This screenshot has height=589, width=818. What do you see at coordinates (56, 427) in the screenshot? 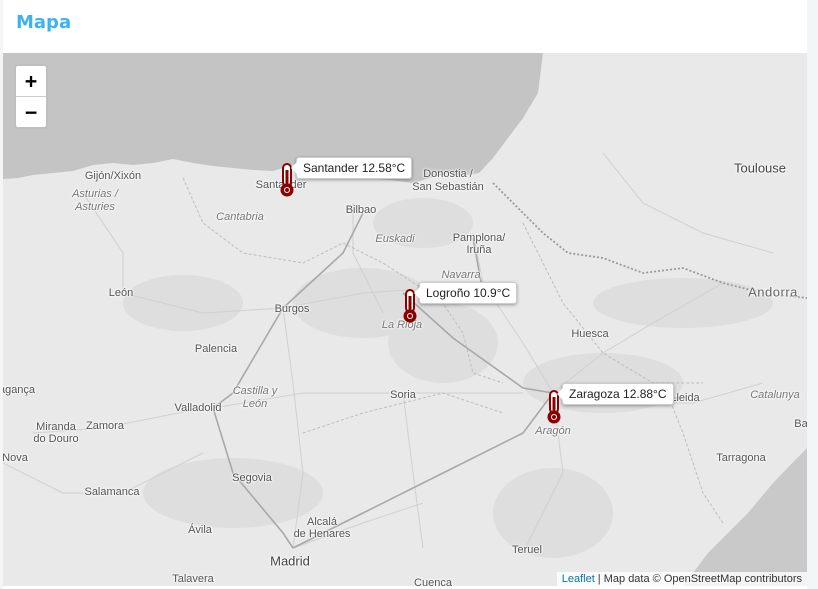
I see `label-miranda: Miranda` at bounding box center [56, 427].